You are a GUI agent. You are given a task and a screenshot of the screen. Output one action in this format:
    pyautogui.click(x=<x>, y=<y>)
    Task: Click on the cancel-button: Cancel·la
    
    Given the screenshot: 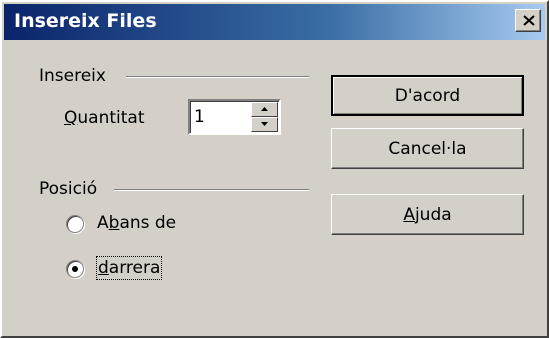 What is the action you would take?
    pyautogui.click(x=427, y=148)
    